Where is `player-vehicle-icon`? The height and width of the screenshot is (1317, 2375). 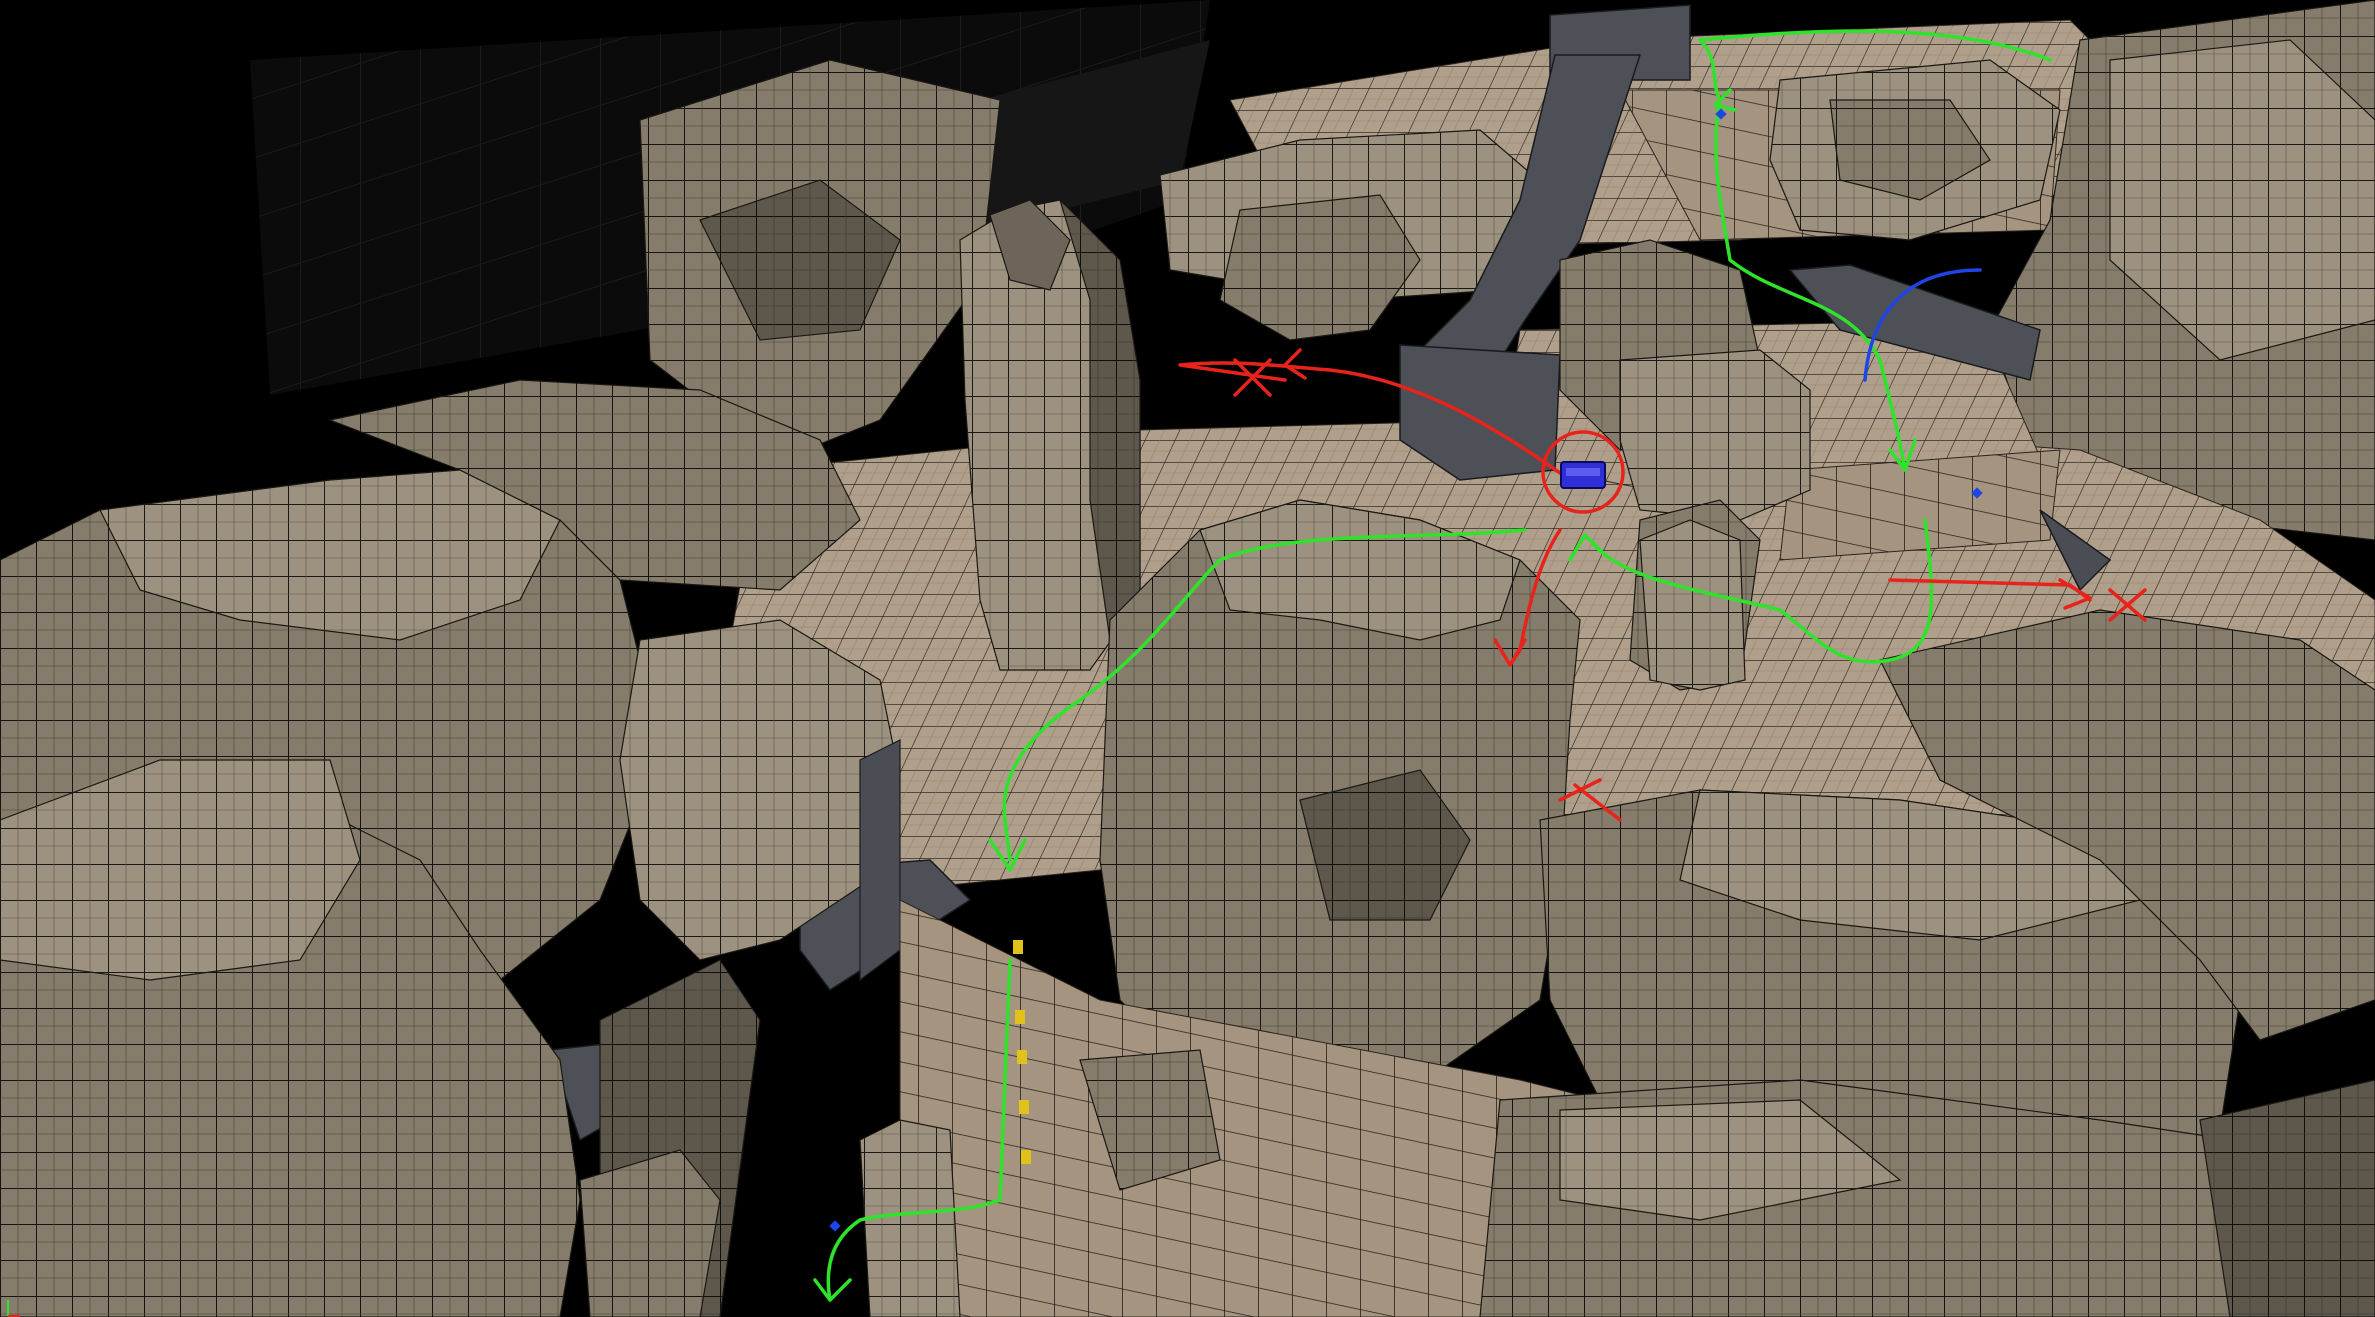
player-vehicle-icon is located at coordinates (1583, 475).